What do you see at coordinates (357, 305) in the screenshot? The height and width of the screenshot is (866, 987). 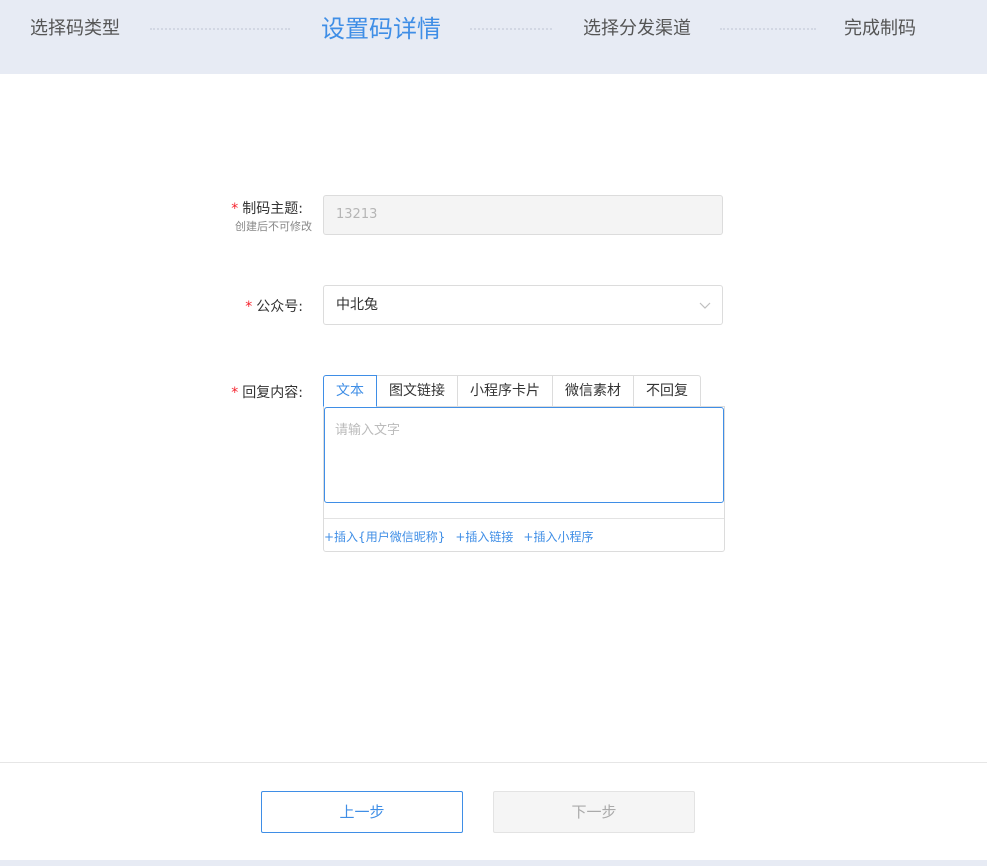 I see `account-select-value: 中北兔` at bounding box center [357, 305].